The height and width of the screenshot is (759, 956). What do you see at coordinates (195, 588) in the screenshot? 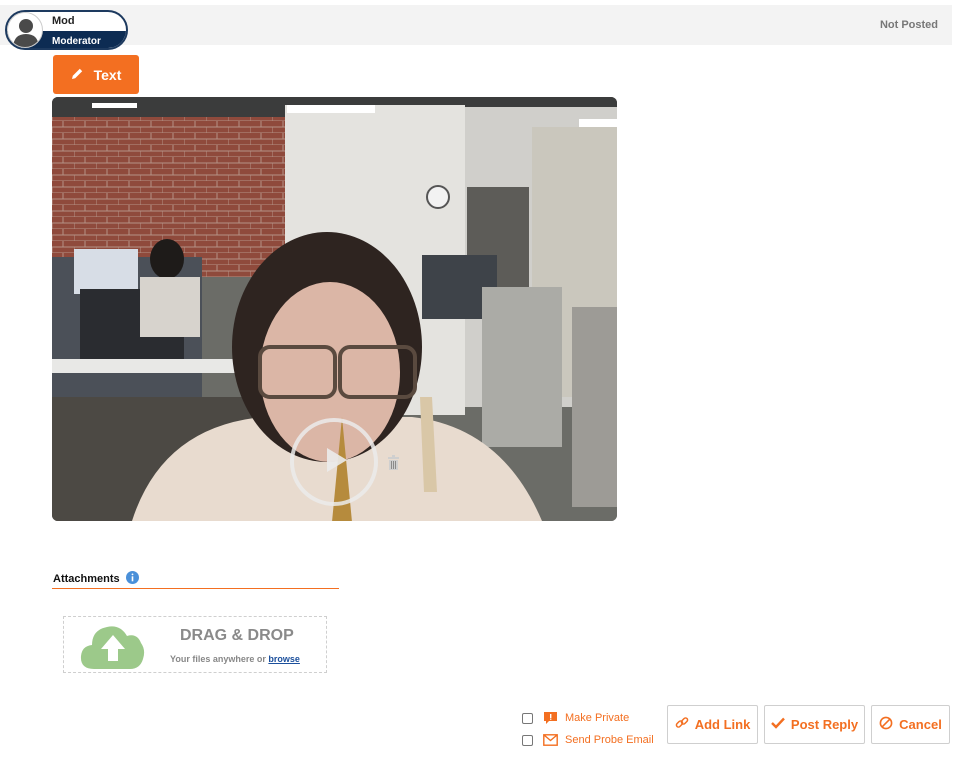
I see `attachments-divider` at bounding box center [195, 588].